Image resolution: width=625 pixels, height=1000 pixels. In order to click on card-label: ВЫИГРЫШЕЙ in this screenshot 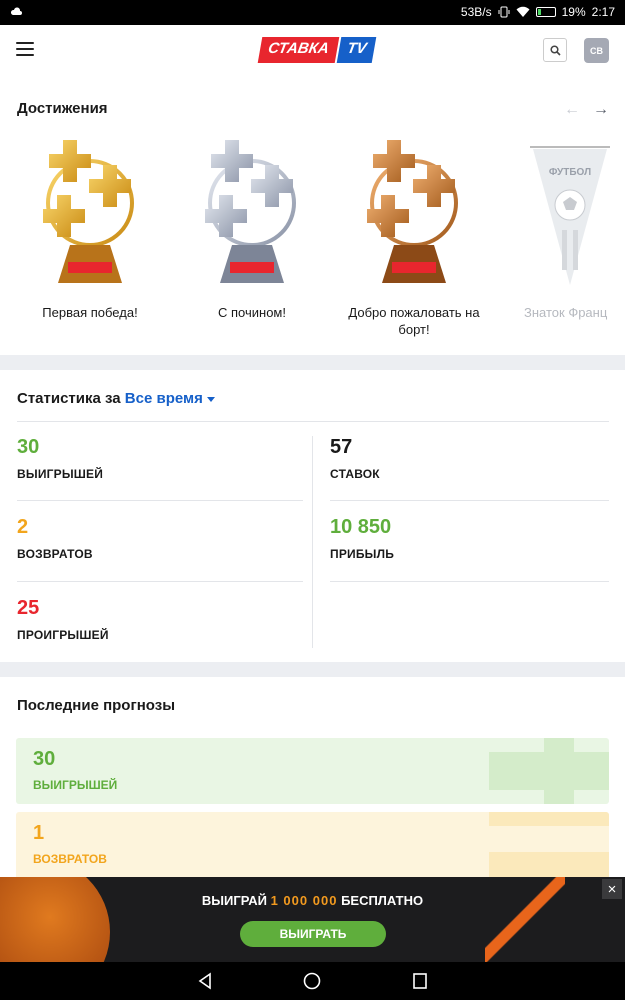, I will do `click(75, 785)`.